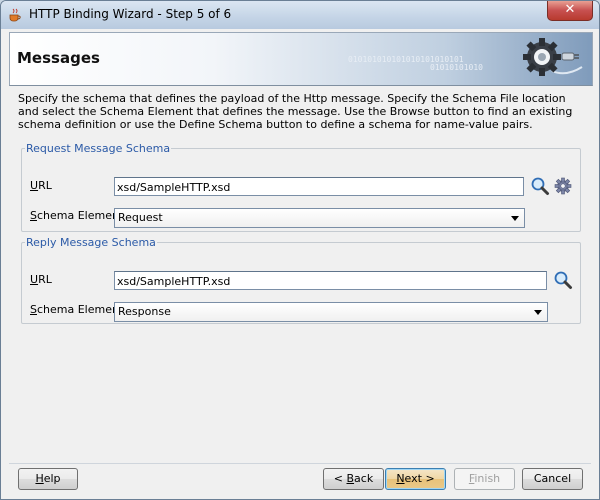 The height and width of the screenshot is (500, 600). What do you see at coordinates (140, 217) in the screenshot?
I see `request-element-value: Request` at bounding box center [140, 217].